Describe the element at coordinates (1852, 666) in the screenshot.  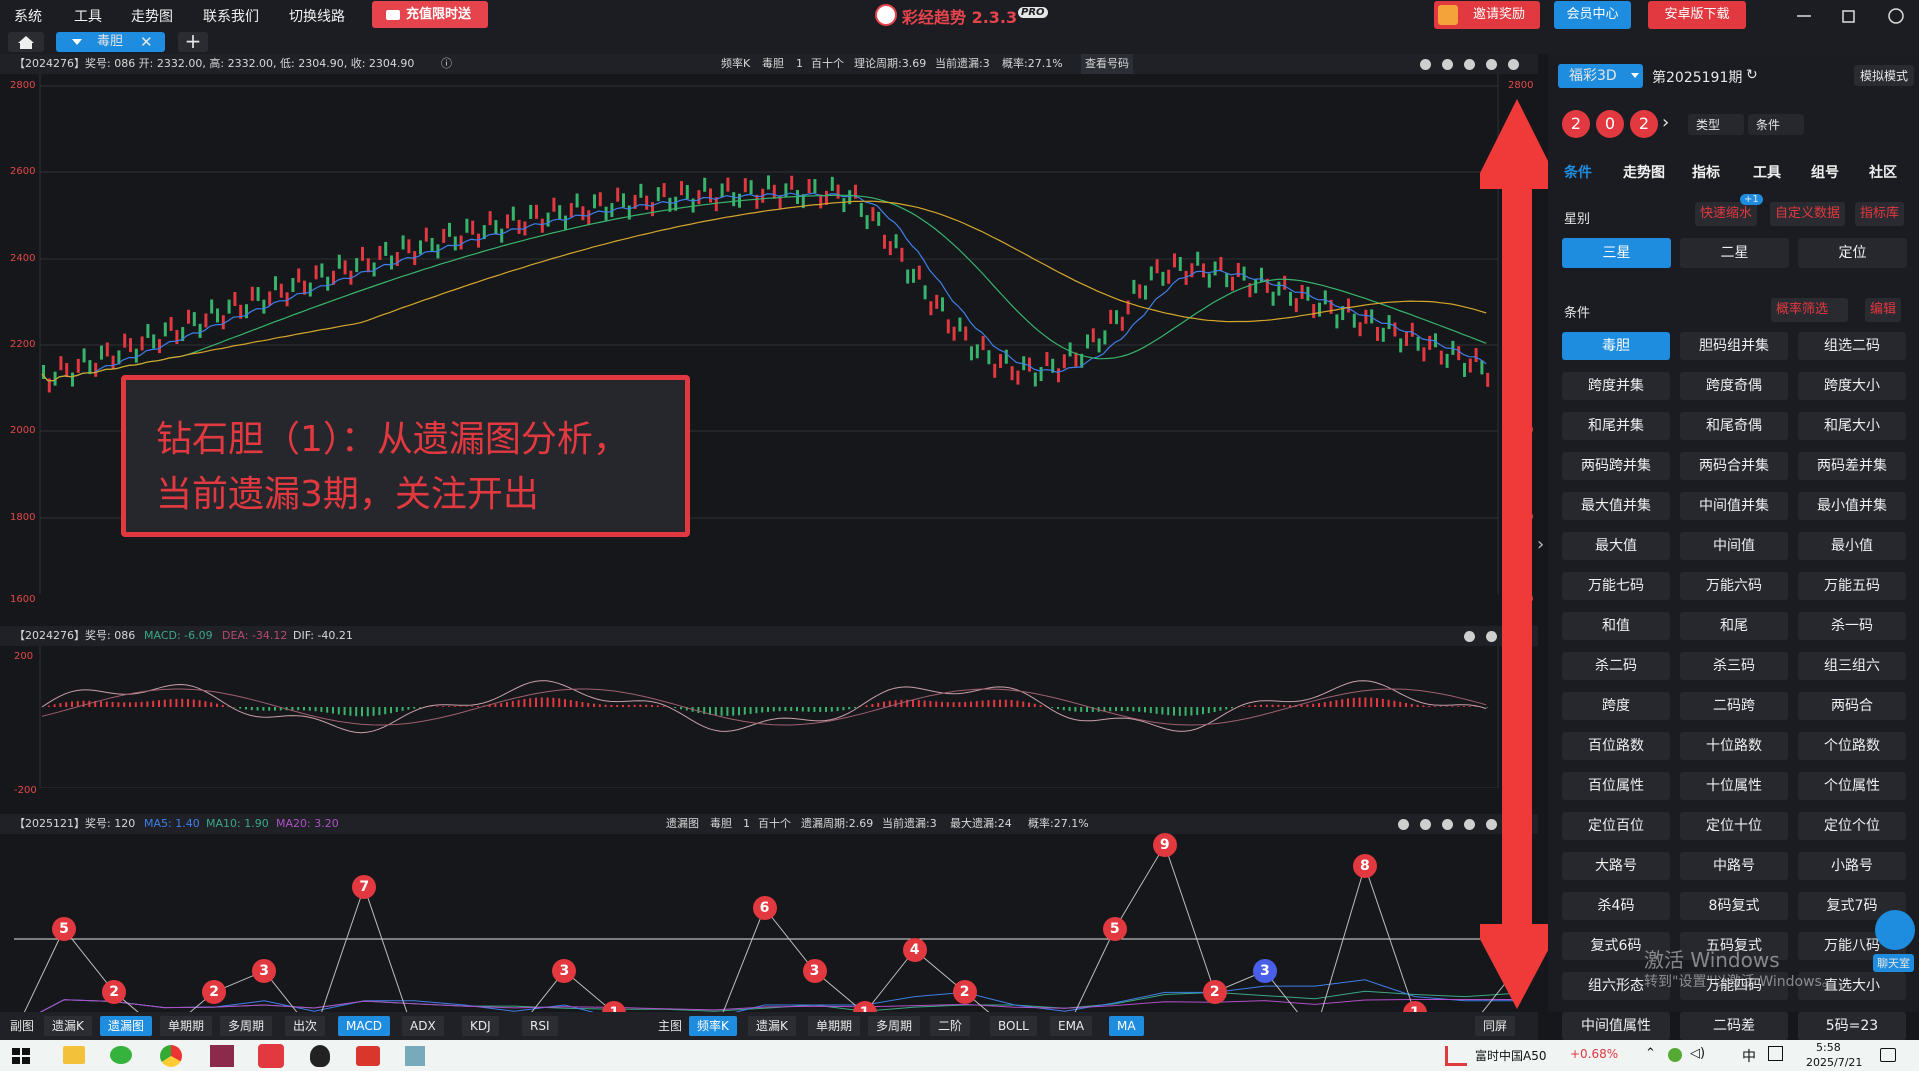
I see `condition-26: 组三组六` at that location.